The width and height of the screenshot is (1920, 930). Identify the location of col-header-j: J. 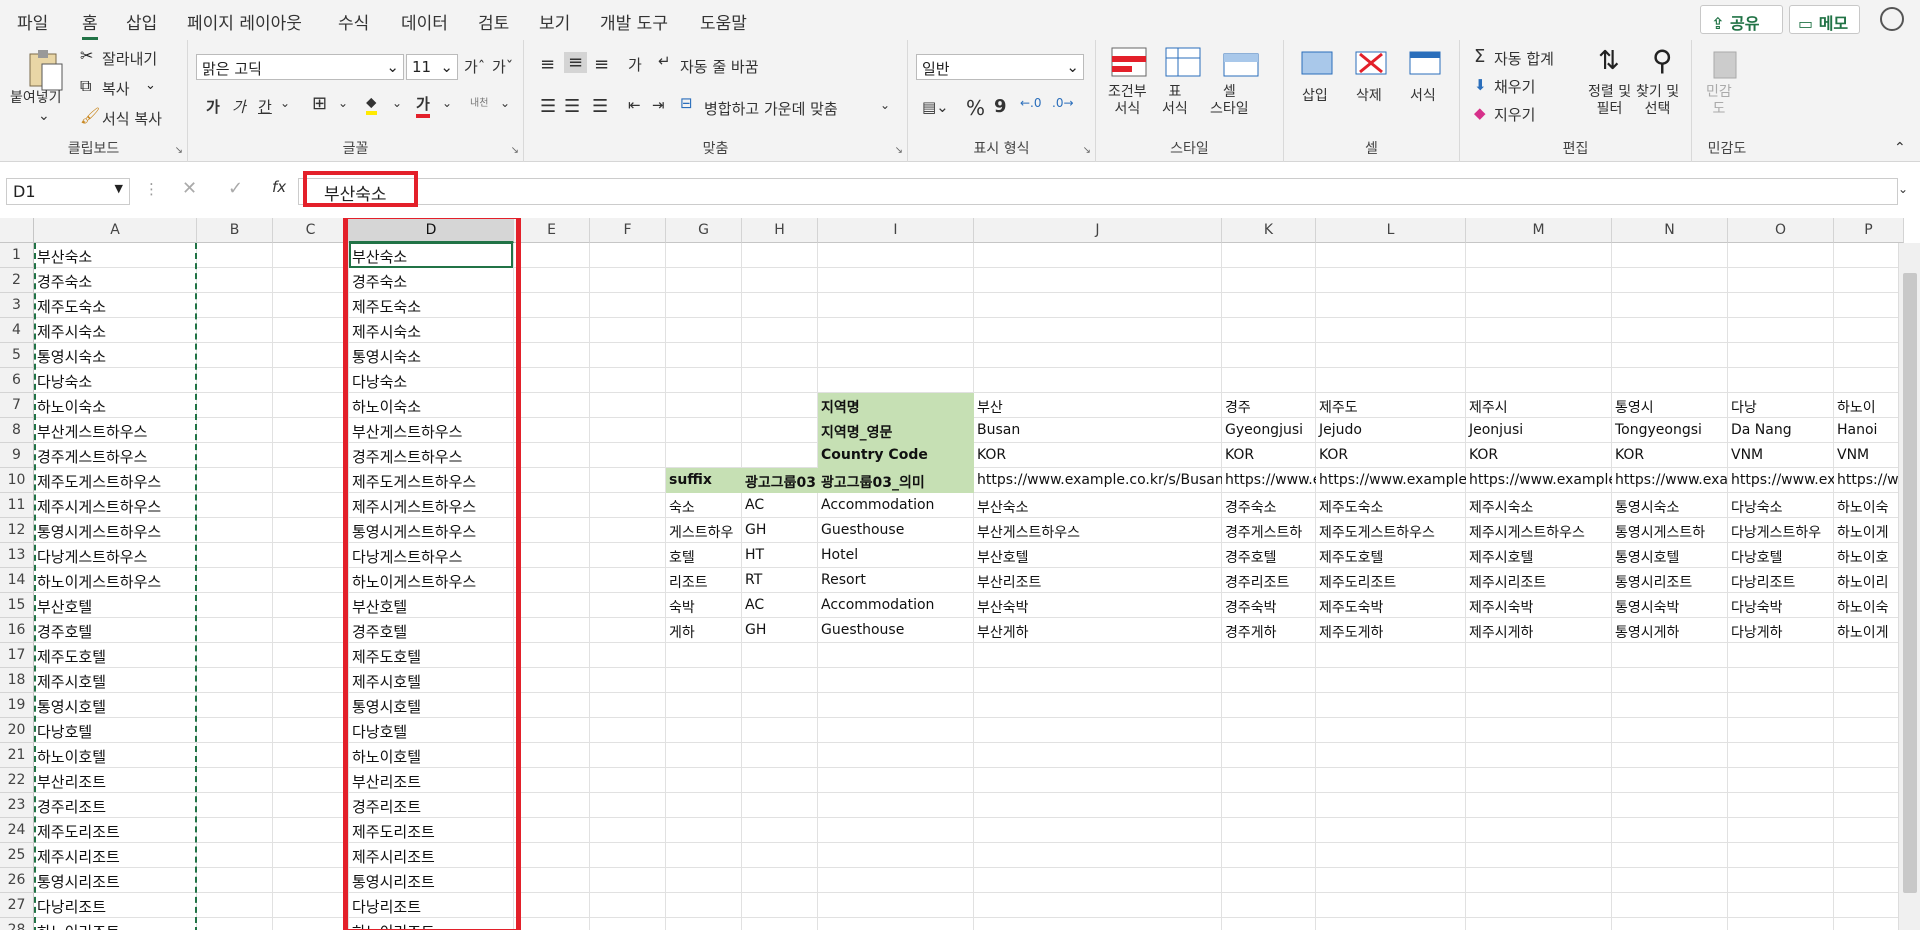
(1098, 230).